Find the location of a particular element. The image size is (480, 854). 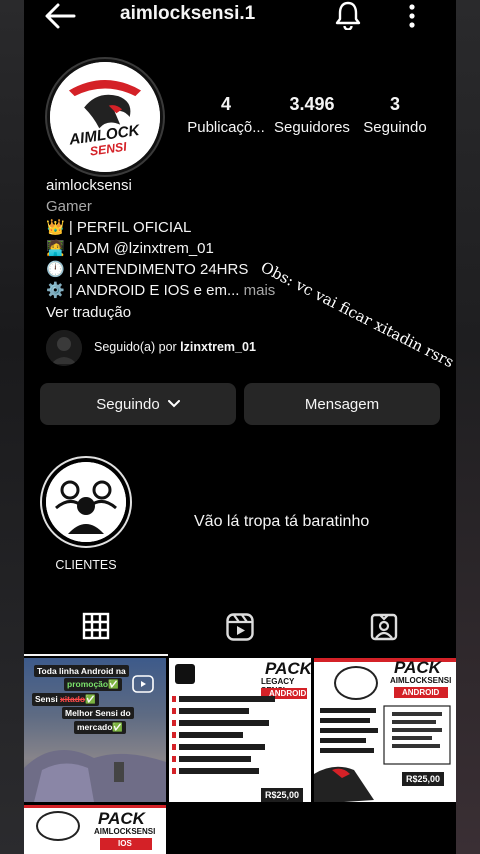

chevron-down-icon is located at coordinates (173, 404).